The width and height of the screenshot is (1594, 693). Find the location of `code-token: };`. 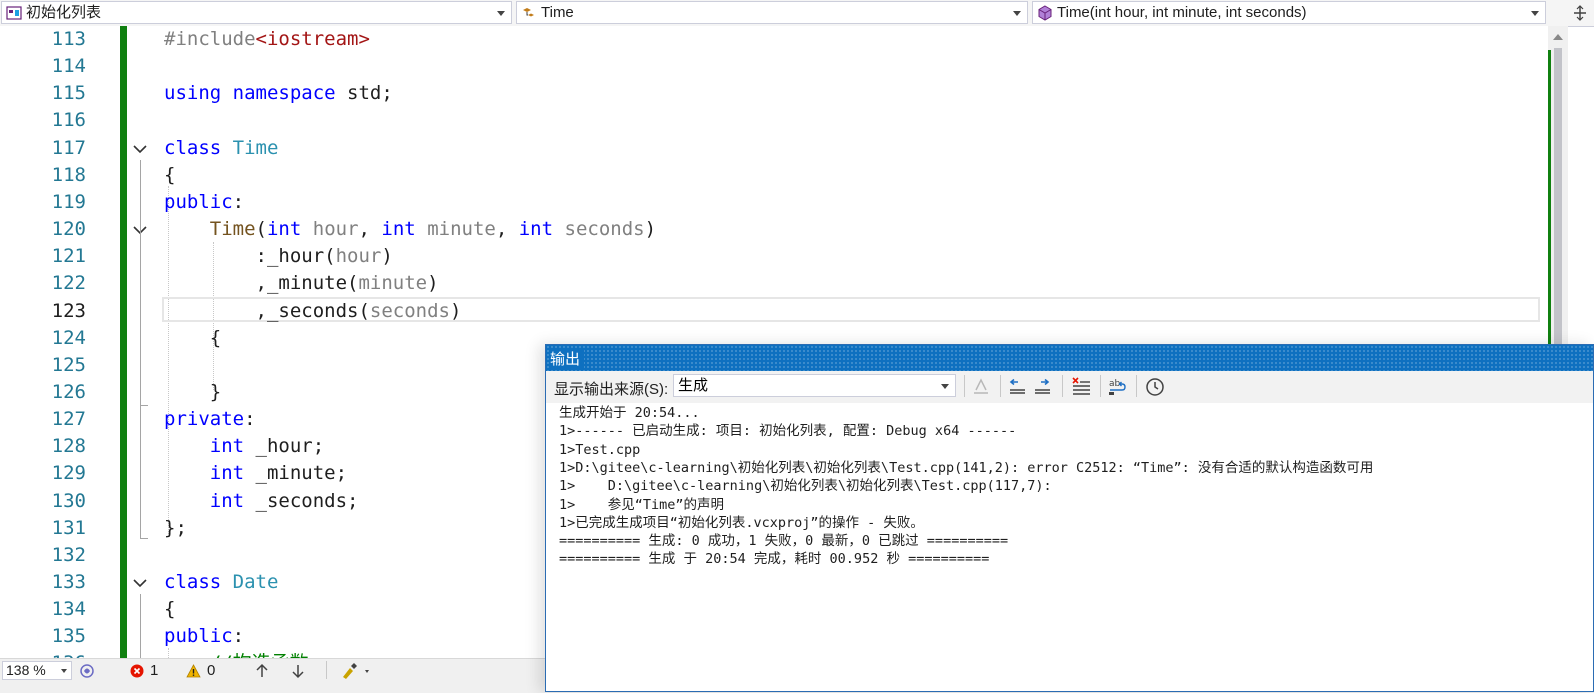

code-token: }; is located at coordinates (175, 527).